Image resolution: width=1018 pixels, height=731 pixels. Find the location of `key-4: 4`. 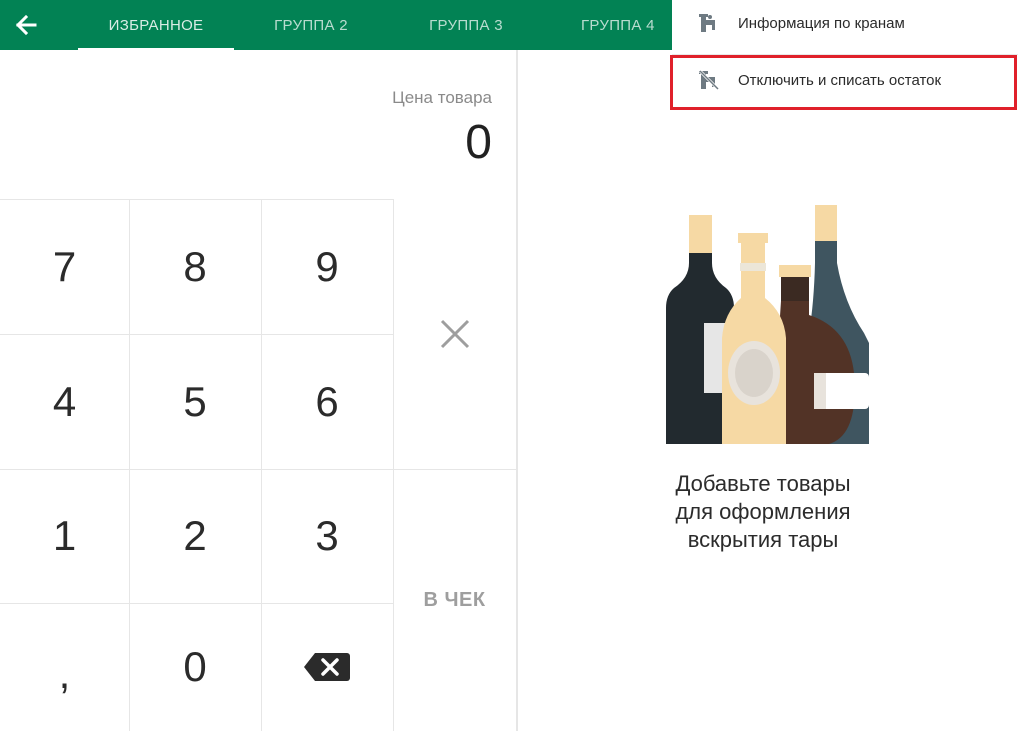

key-4: 4 is located at coordinates (64, 401).